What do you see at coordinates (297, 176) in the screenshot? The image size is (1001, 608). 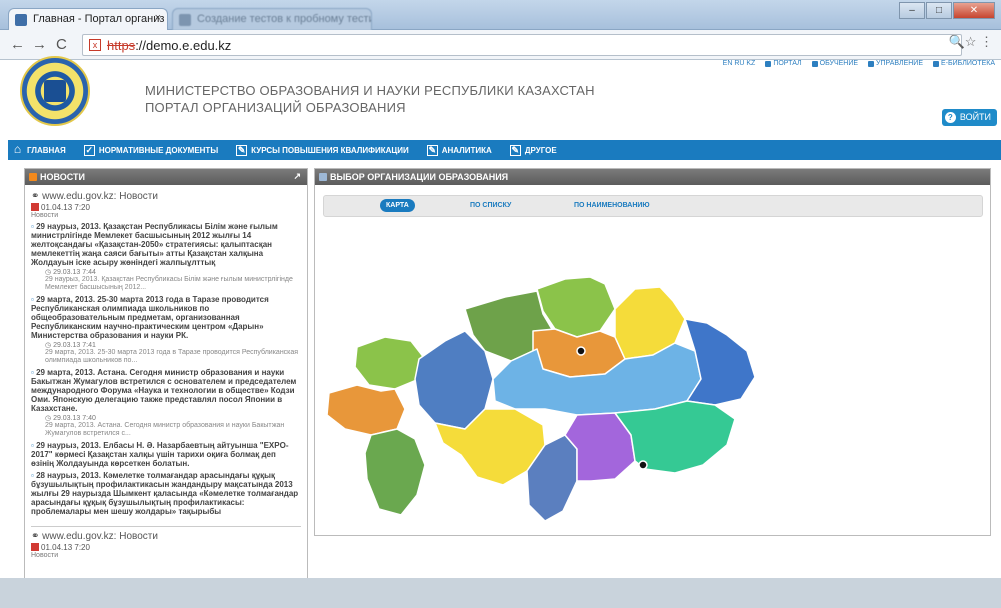 I see `pin-icon: ↗` at bounding box center [297, 176].